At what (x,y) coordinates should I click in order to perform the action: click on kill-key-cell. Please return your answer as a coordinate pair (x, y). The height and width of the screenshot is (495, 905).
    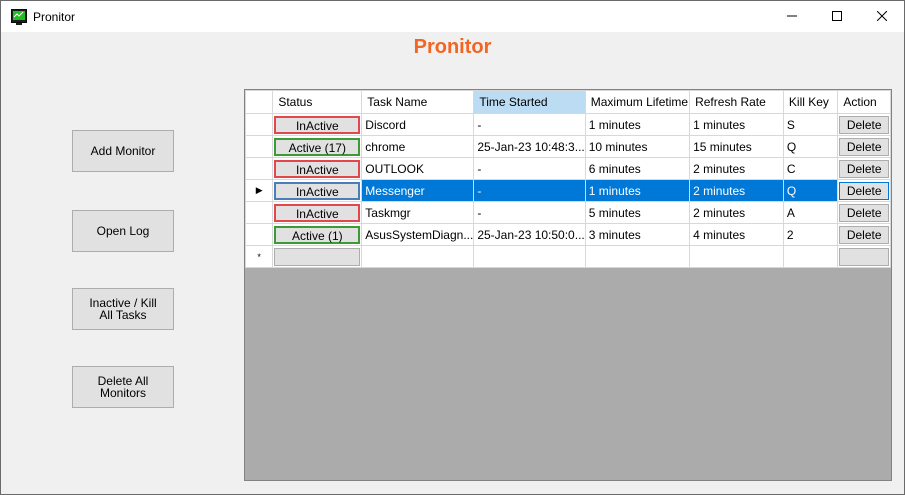
    Looking at the image, I should click on (810, 256).